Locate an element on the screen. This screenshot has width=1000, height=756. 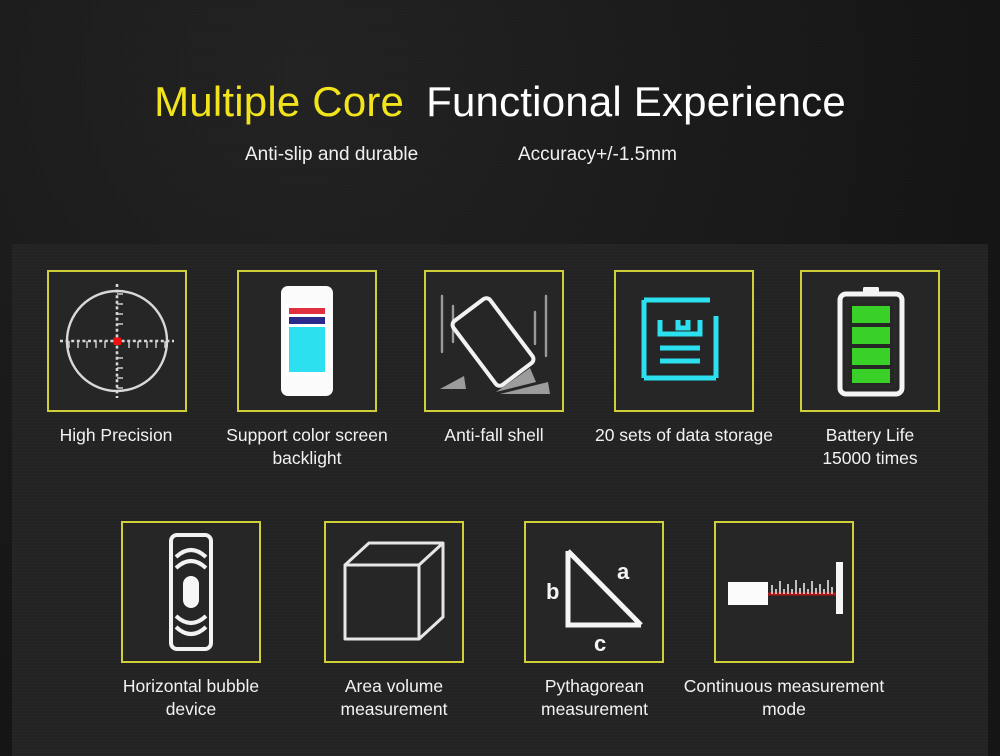
crosshair-reticle-icon is located at coordinates (117, 341).